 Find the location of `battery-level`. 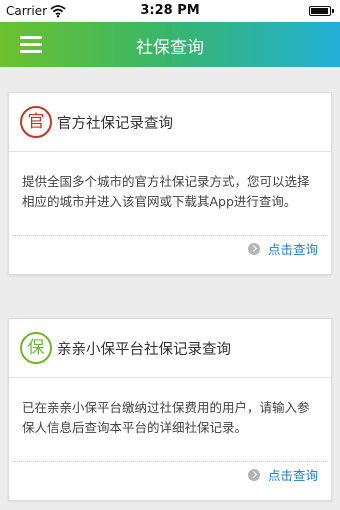

battery-level is located at coordinates (319, 11).